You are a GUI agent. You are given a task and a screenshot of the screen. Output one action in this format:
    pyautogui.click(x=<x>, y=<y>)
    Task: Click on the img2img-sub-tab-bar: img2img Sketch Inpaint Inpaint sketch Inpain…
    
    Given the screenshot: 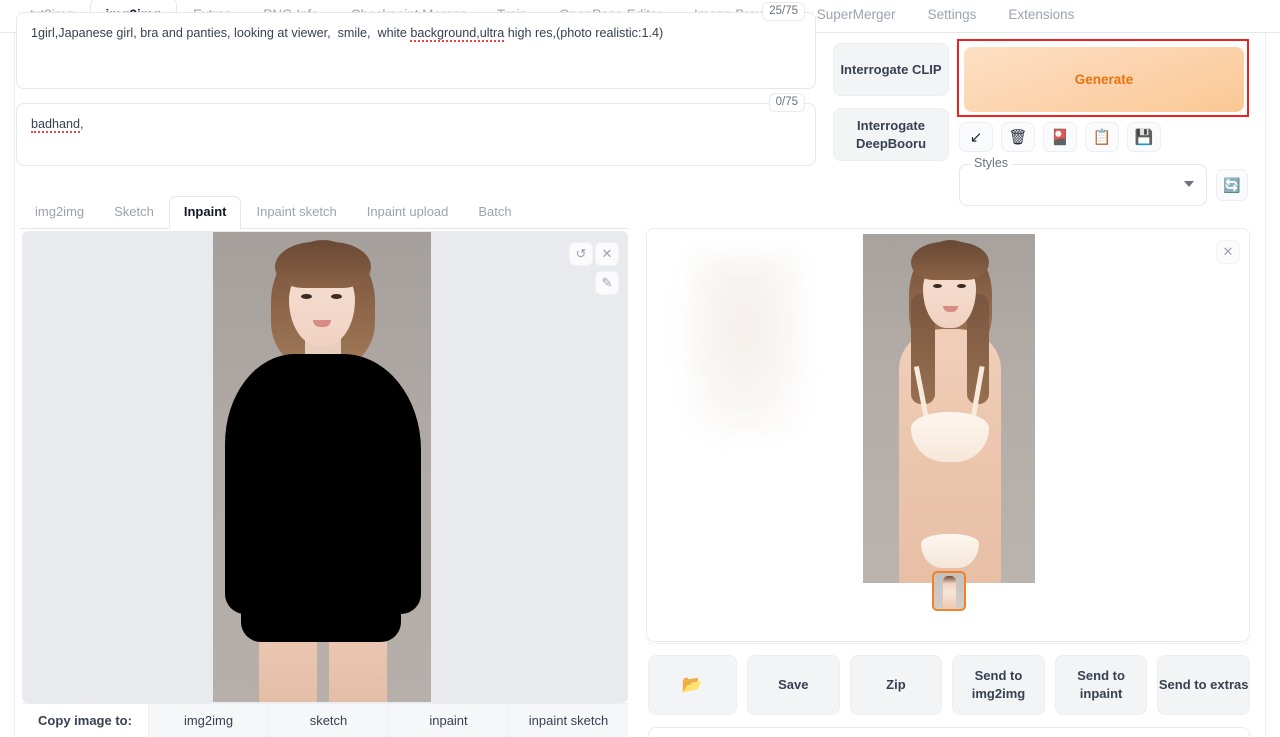 What is the action you would take?
    pyautogui.click(x=324, y=212)
    